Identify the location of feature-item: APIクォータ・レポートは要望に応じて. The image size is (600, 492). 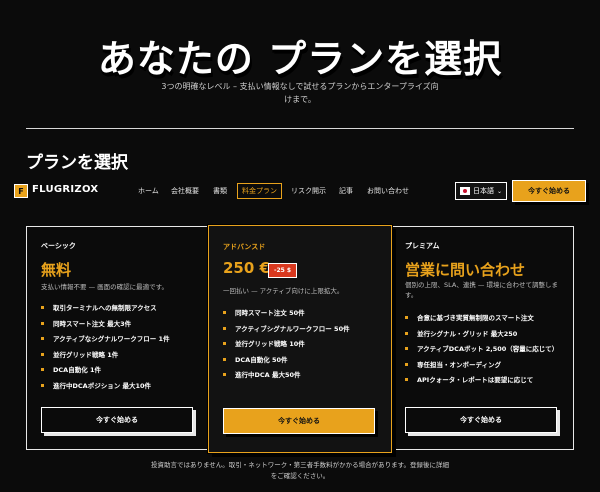
(488, 383).